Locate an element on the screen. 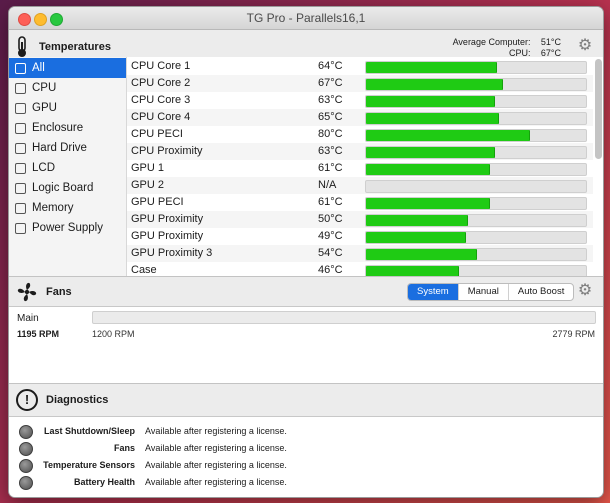 The height and width of the screenshot is (503, 610). sidebar-item-memory: Memory is located at coordinates (67, 208).